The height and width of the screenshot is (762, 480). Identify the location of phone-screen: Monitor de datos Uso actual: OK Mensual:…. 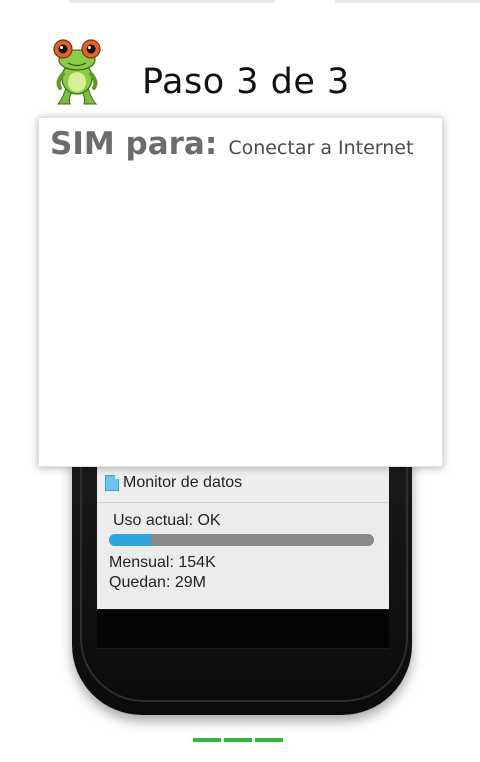
(243, 536).